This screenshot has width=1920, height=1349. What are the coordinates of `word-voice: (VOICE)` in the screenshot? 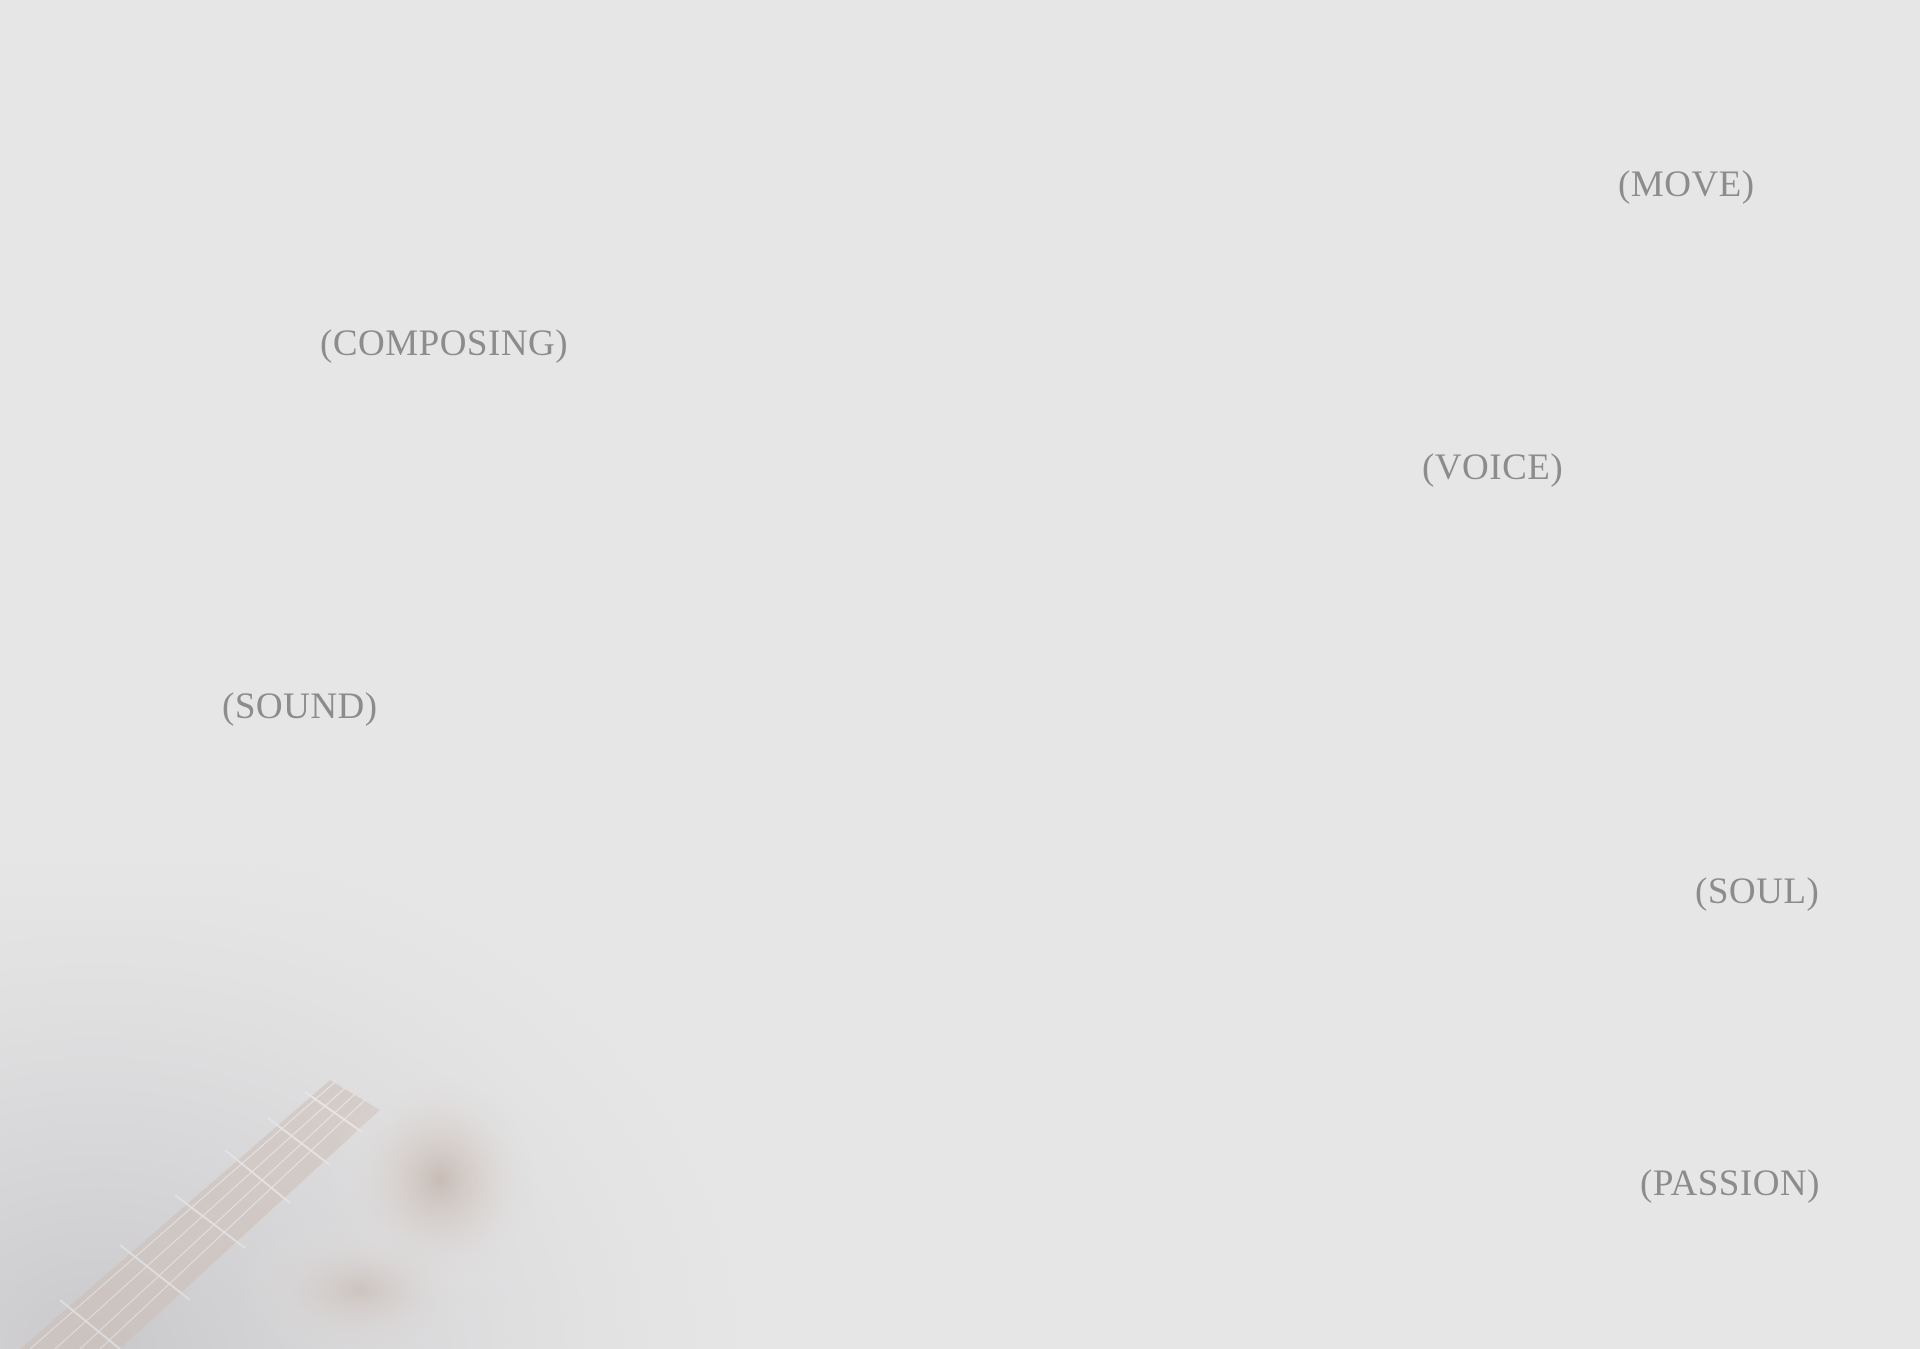 It's located at (1493, 467).